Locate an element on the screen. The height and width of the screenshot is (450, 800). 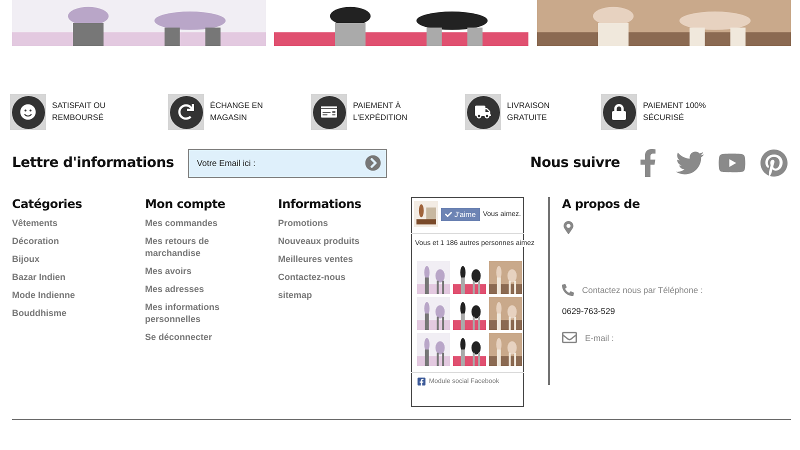
feature-label: ÉCHANGE EN MAGASIN is located at coordinates (236, 112).